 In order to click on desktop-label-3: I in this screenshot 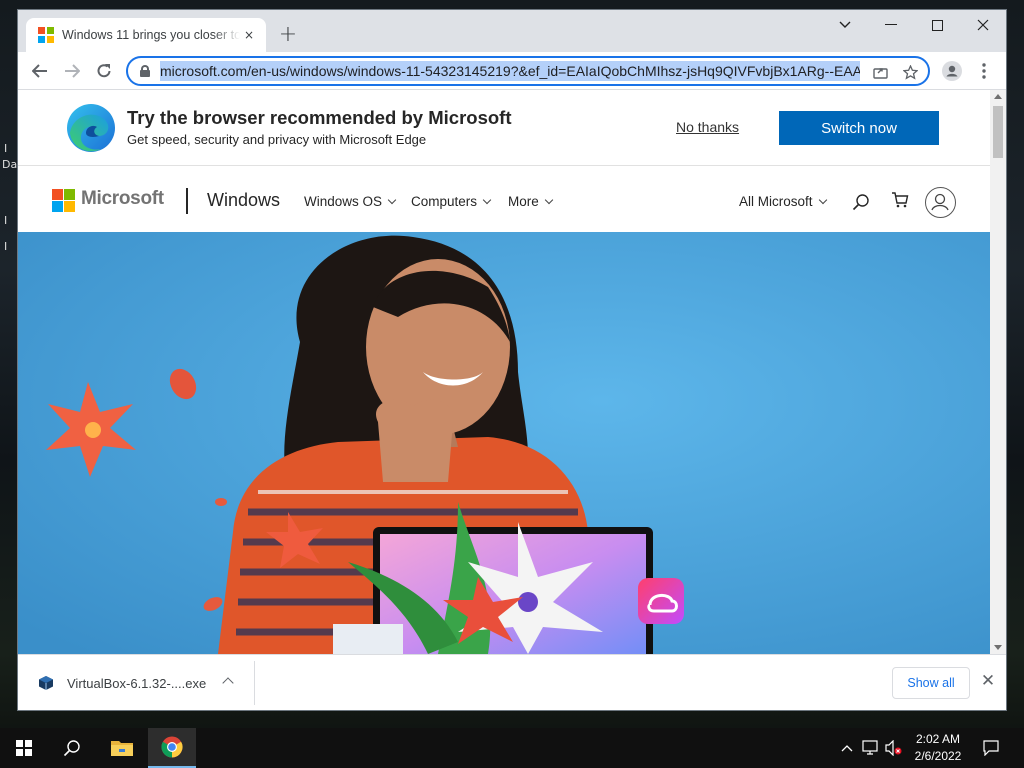, I will do `click(6, 220)`.